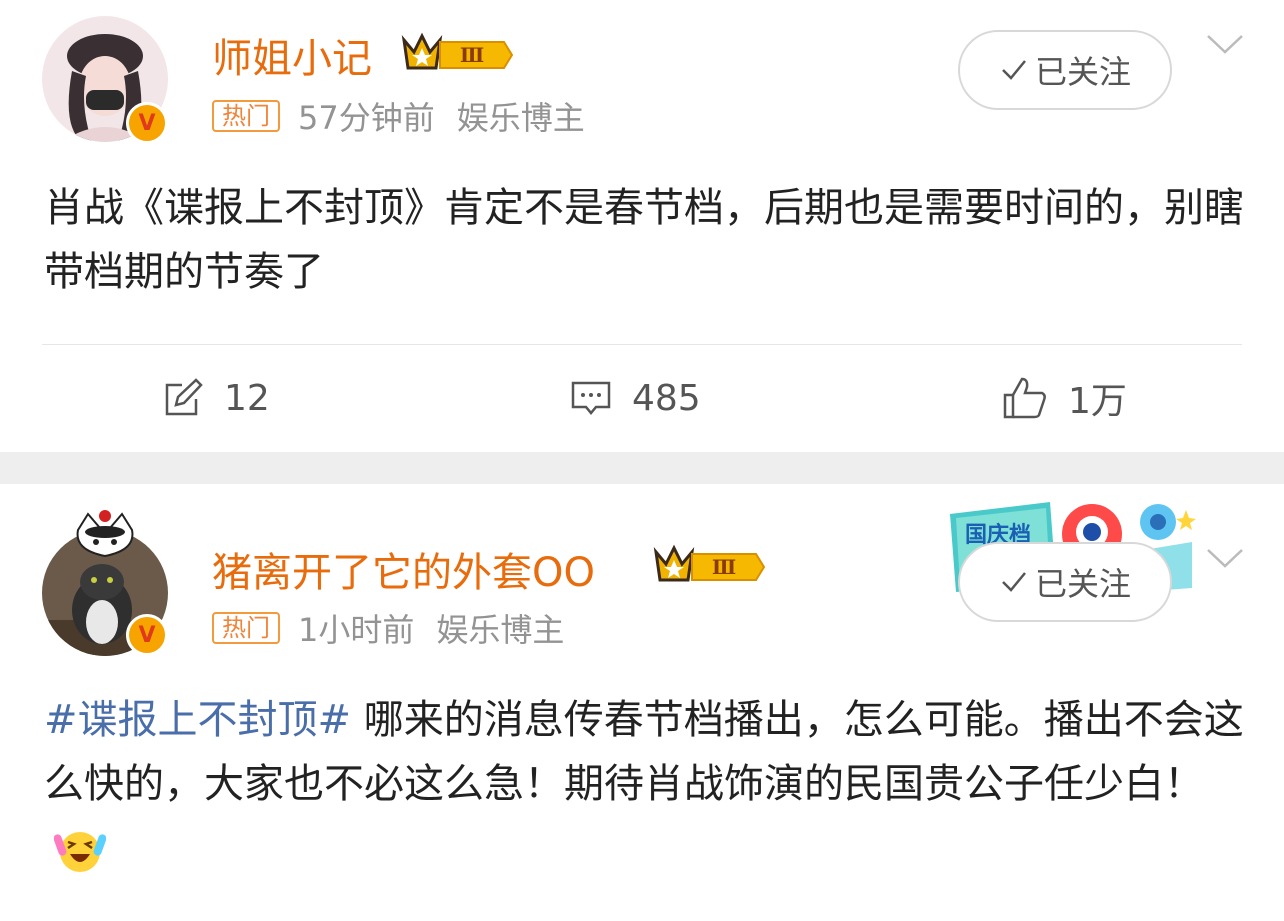 This screenshot has width=1284, height=921. I want to click on hashtag-link: #谍报上不封顶#, so click(197, 720).